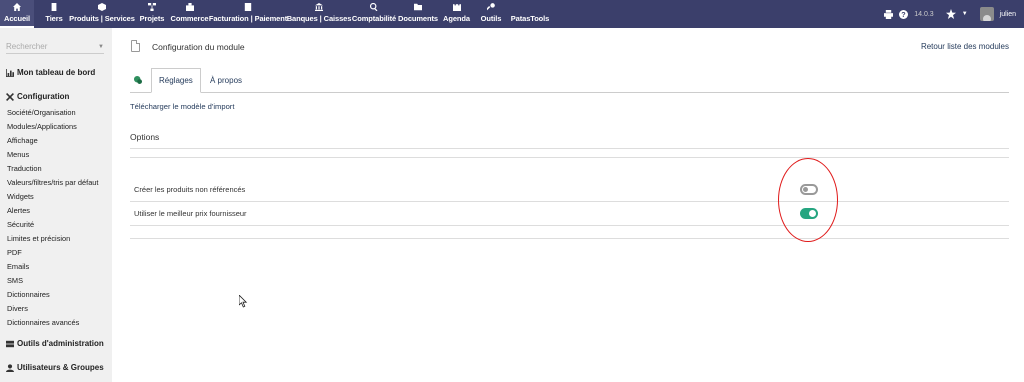  Describe the element at coordinates (55, 47) in the screenshot. I see `search-select: Rechercher ▼` at that location.